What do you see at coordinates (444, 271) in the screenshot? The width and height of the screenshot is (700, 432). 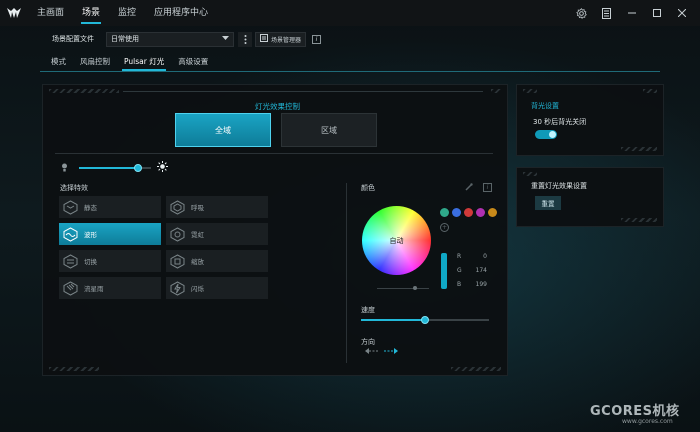 I see `color-preview` at bounding box center [444, 271].